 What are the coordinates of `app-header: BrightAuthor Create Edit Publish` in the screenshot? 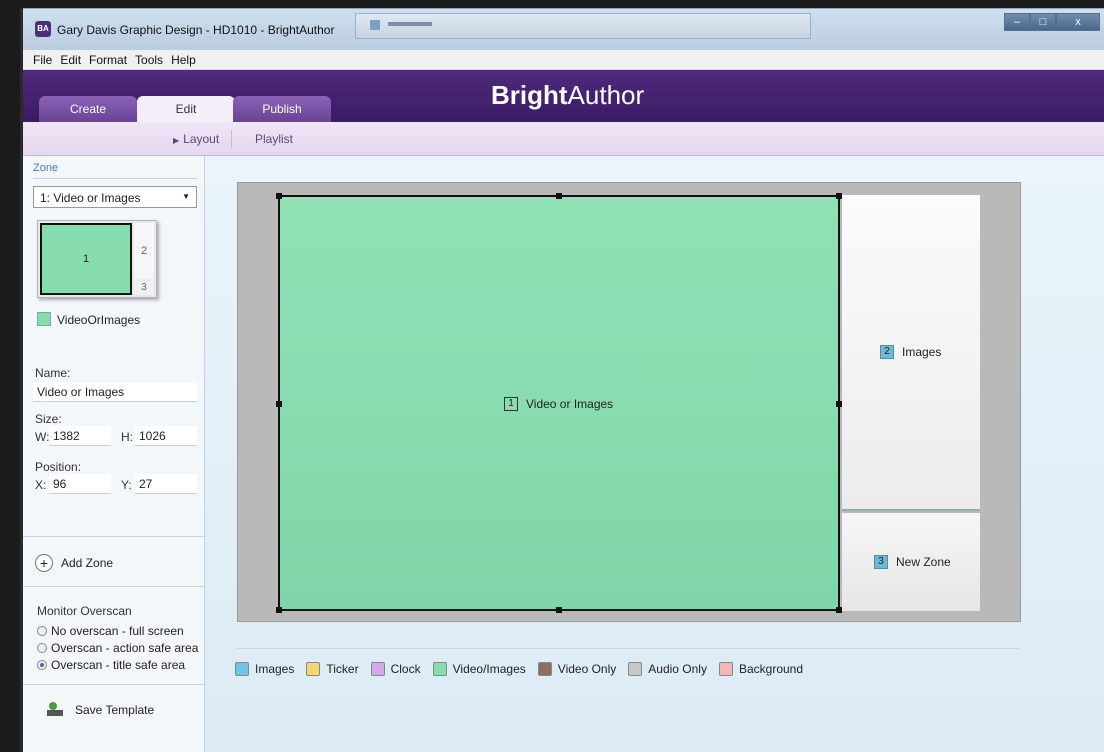 It's located at (563, 96).